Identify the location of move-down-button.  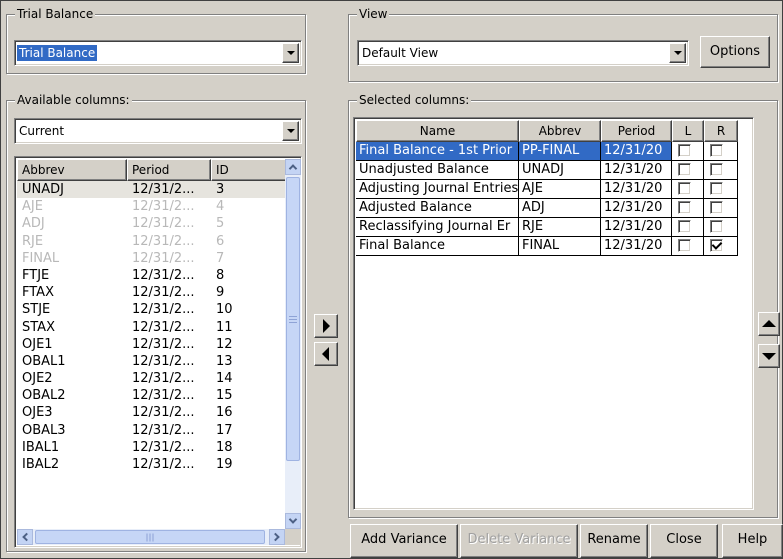
(769, 356).